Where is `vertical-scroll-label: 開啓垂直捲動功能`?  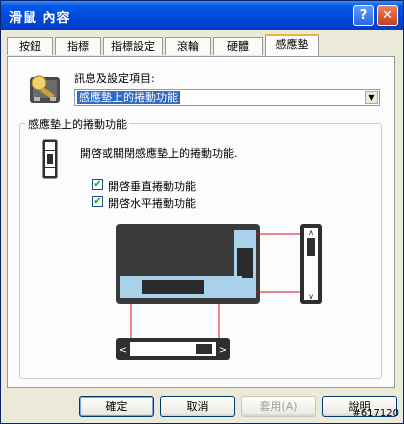
vertical-scroll-label: 開啓垂直捲動功能 is located at coordinates (152, 186).